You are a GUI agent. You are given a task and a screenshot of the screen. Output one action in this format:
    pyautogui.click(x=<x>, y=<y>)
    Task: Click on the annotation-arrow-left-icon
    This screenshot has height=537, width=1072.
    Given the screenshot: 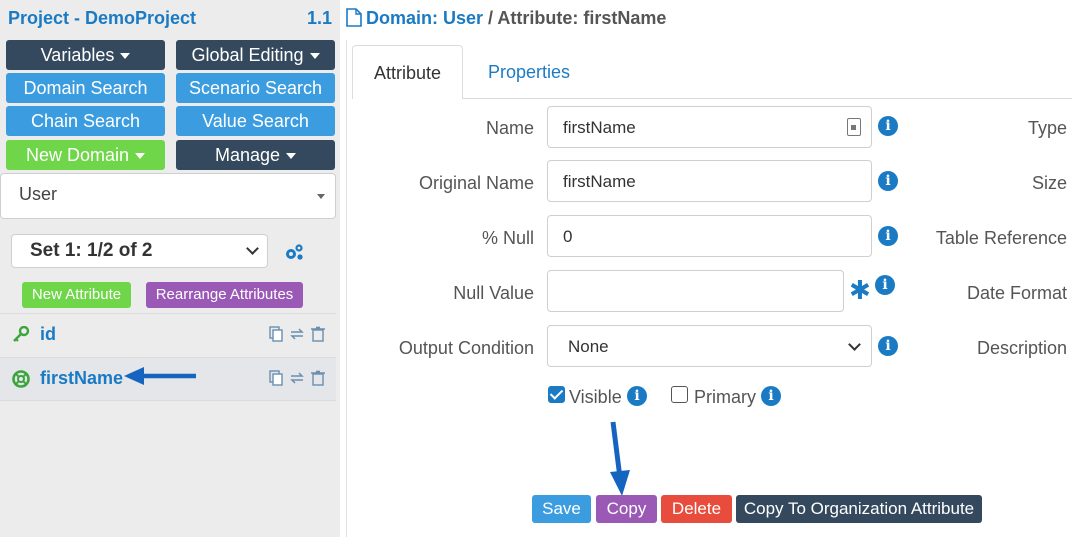 What is the action you would take?
    pyautogui.click(x=160, y=376)
    